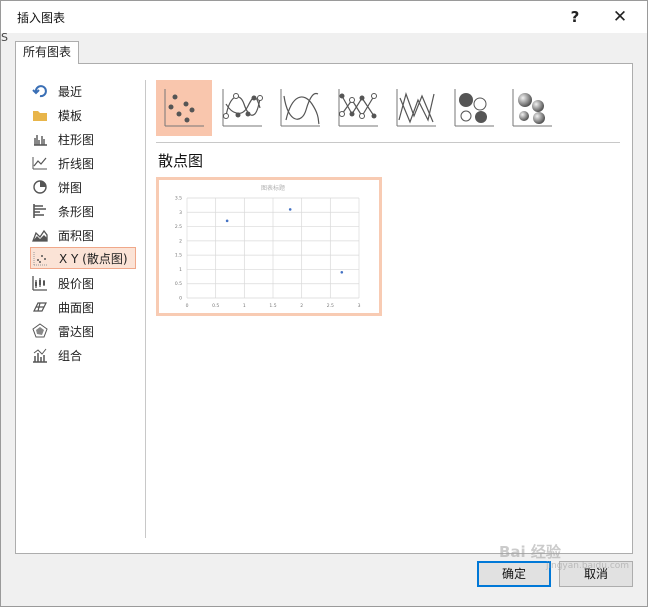  Describe the element at coordinates (181, 161) in the screenshot. I see `subtype-title: 散点图` at that location.